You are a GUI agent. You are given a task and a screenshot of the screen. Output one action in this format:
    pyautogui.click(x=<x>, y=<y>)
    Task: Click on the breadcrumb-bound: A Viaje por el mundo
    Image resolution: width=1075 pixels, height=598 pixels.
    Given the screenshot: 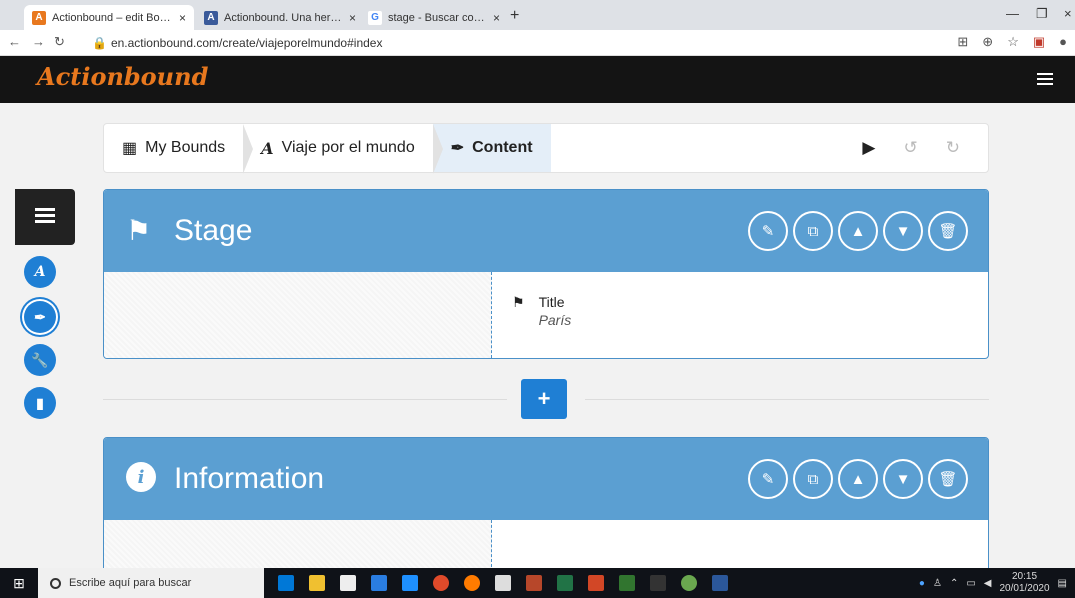 What is the action you would take?
    pyautogui.click(x=343, y=149)
    